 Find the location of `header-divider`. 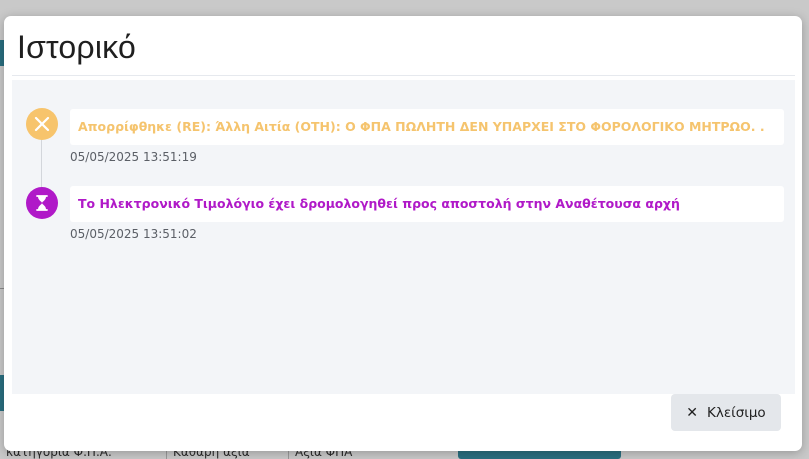

header-divider is located at coordinates (403, 75).